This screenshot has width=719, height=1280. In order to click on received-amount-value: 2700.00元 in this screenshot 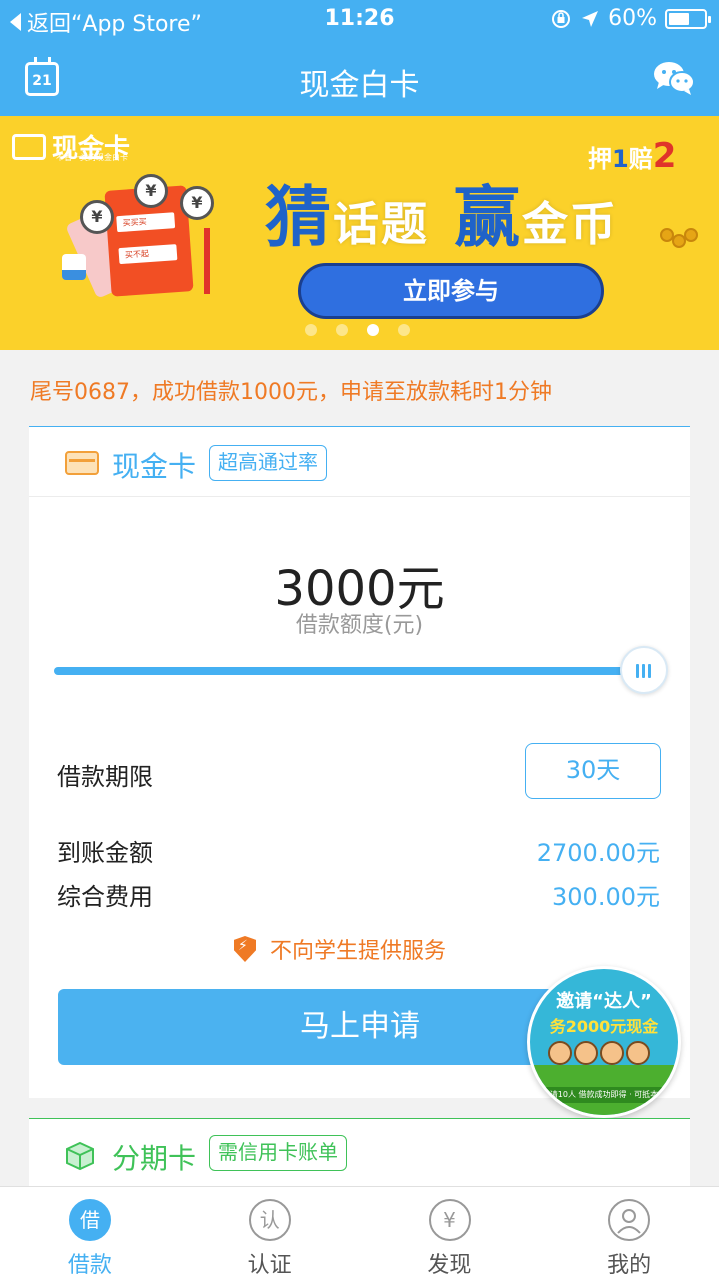, I will do `click(598, 853)`.